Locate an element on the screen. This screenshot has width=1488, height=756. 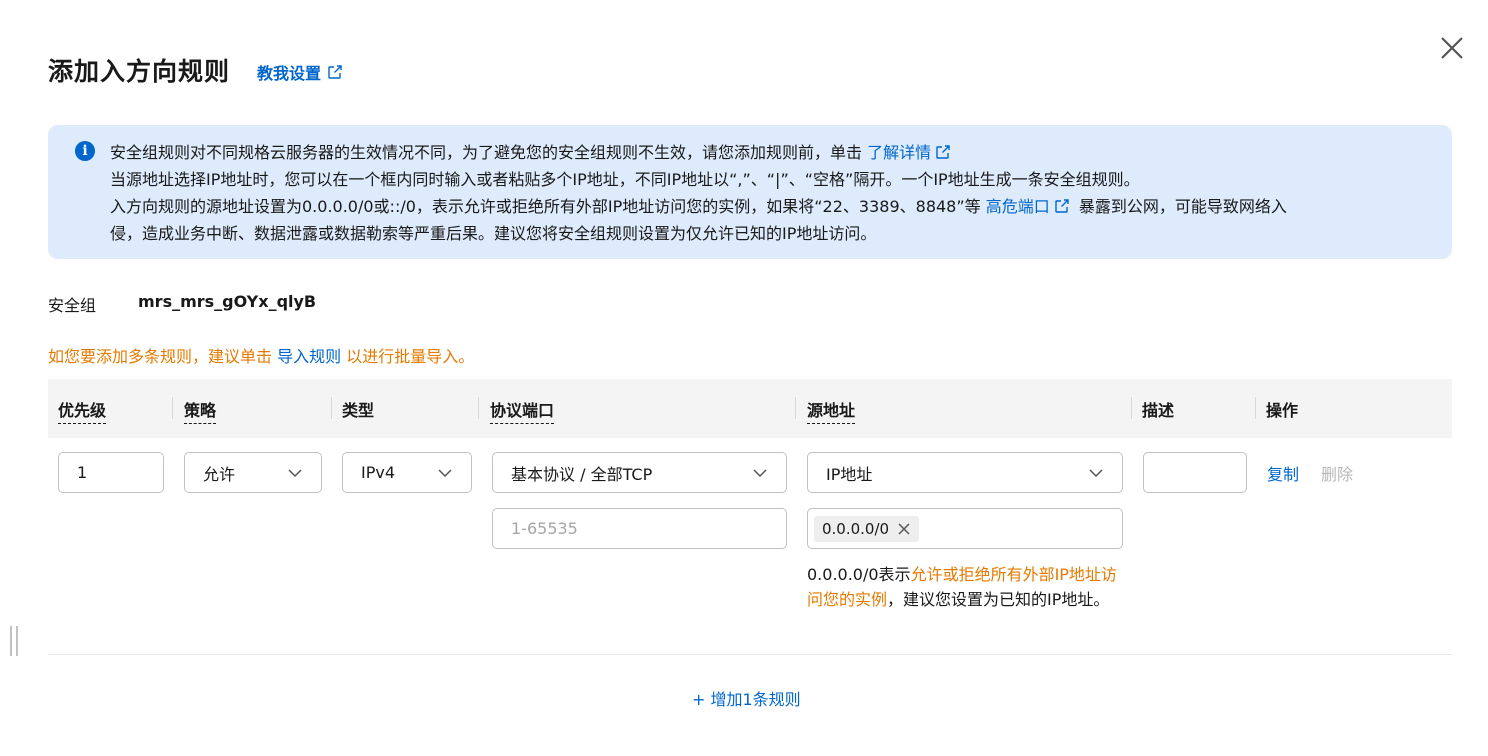
dialog-title: 添加入方向规则 is located at coordinates (139, 71).